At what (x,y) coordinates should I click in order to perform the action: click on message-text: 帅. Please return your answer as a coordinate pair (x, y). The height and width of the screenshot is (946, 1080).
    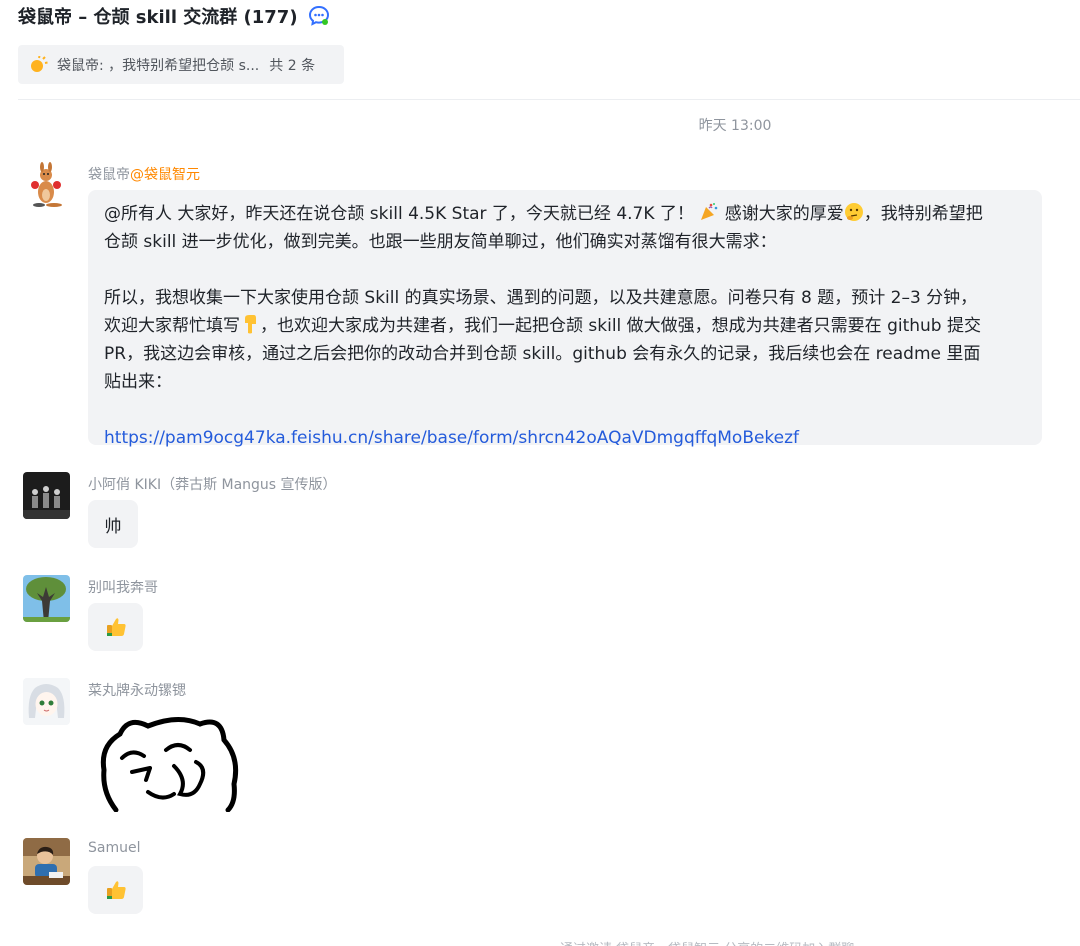
    Looking at the image, I should click on (113, 526).